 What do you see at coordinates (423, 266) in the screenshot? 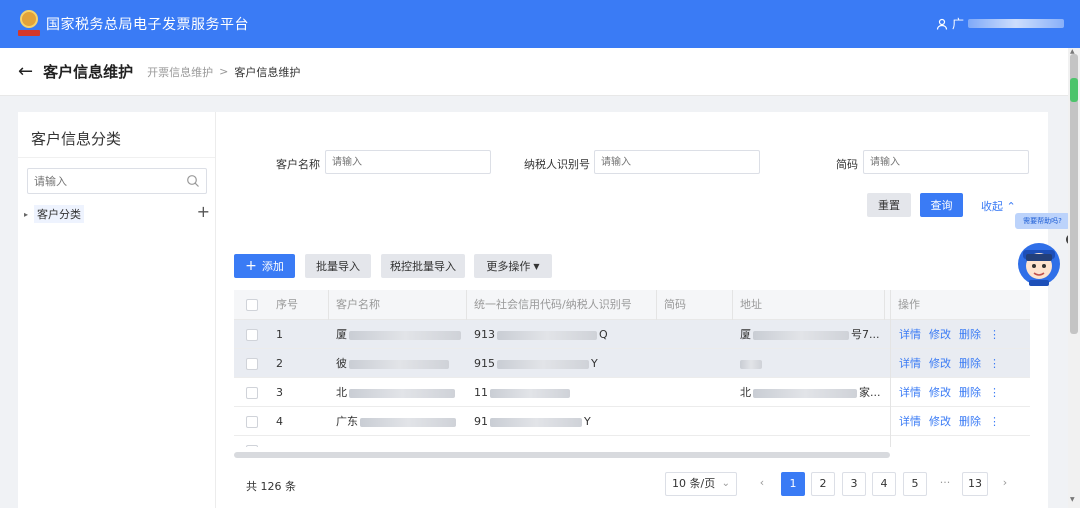
I see `tax-batch-import-button: 税控批量导入` at bounding box center [423, 266].